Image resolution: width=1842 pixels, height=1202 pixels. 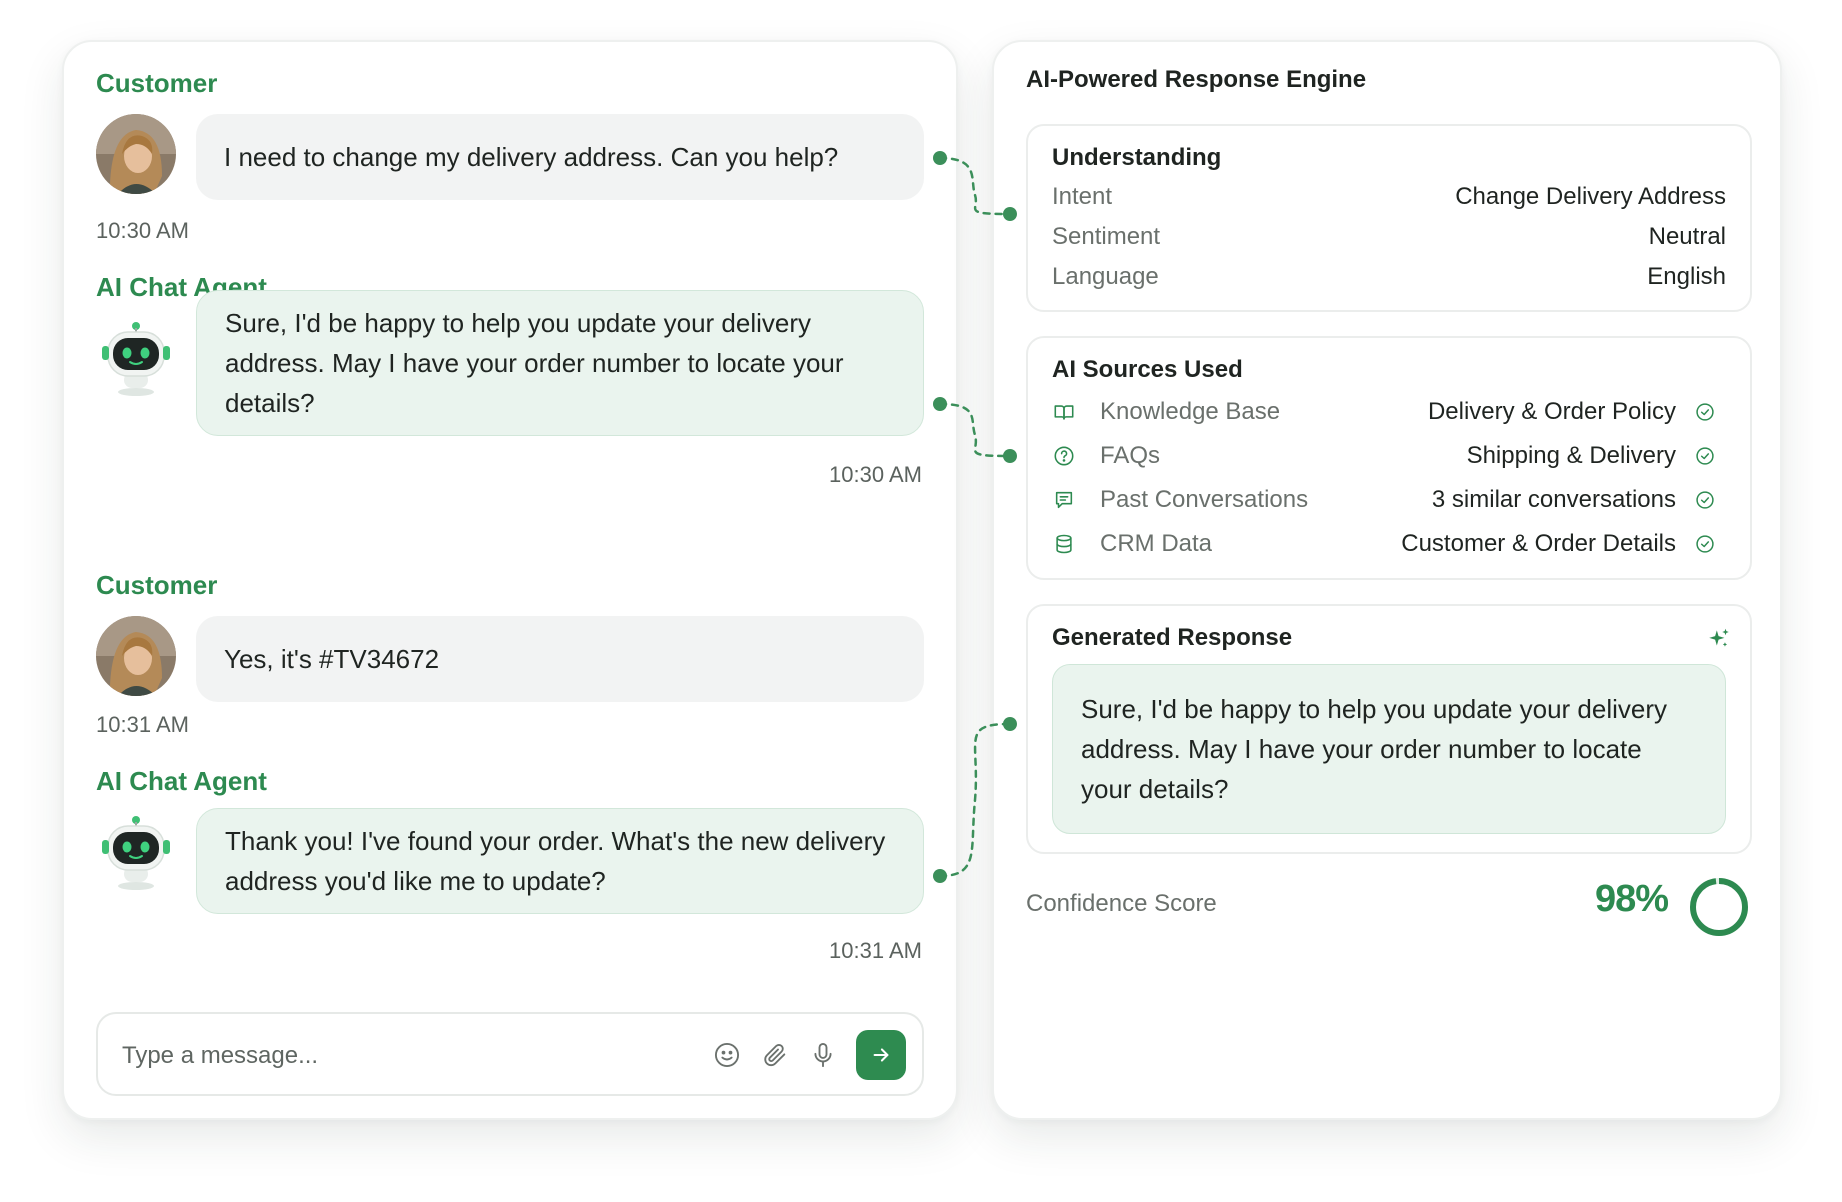 What do you see at coordinates (1389, 197) in the screenshot?
I see `understanding-row-intent: Intent Change Delivery Address` at bounding box center [1389, 197].